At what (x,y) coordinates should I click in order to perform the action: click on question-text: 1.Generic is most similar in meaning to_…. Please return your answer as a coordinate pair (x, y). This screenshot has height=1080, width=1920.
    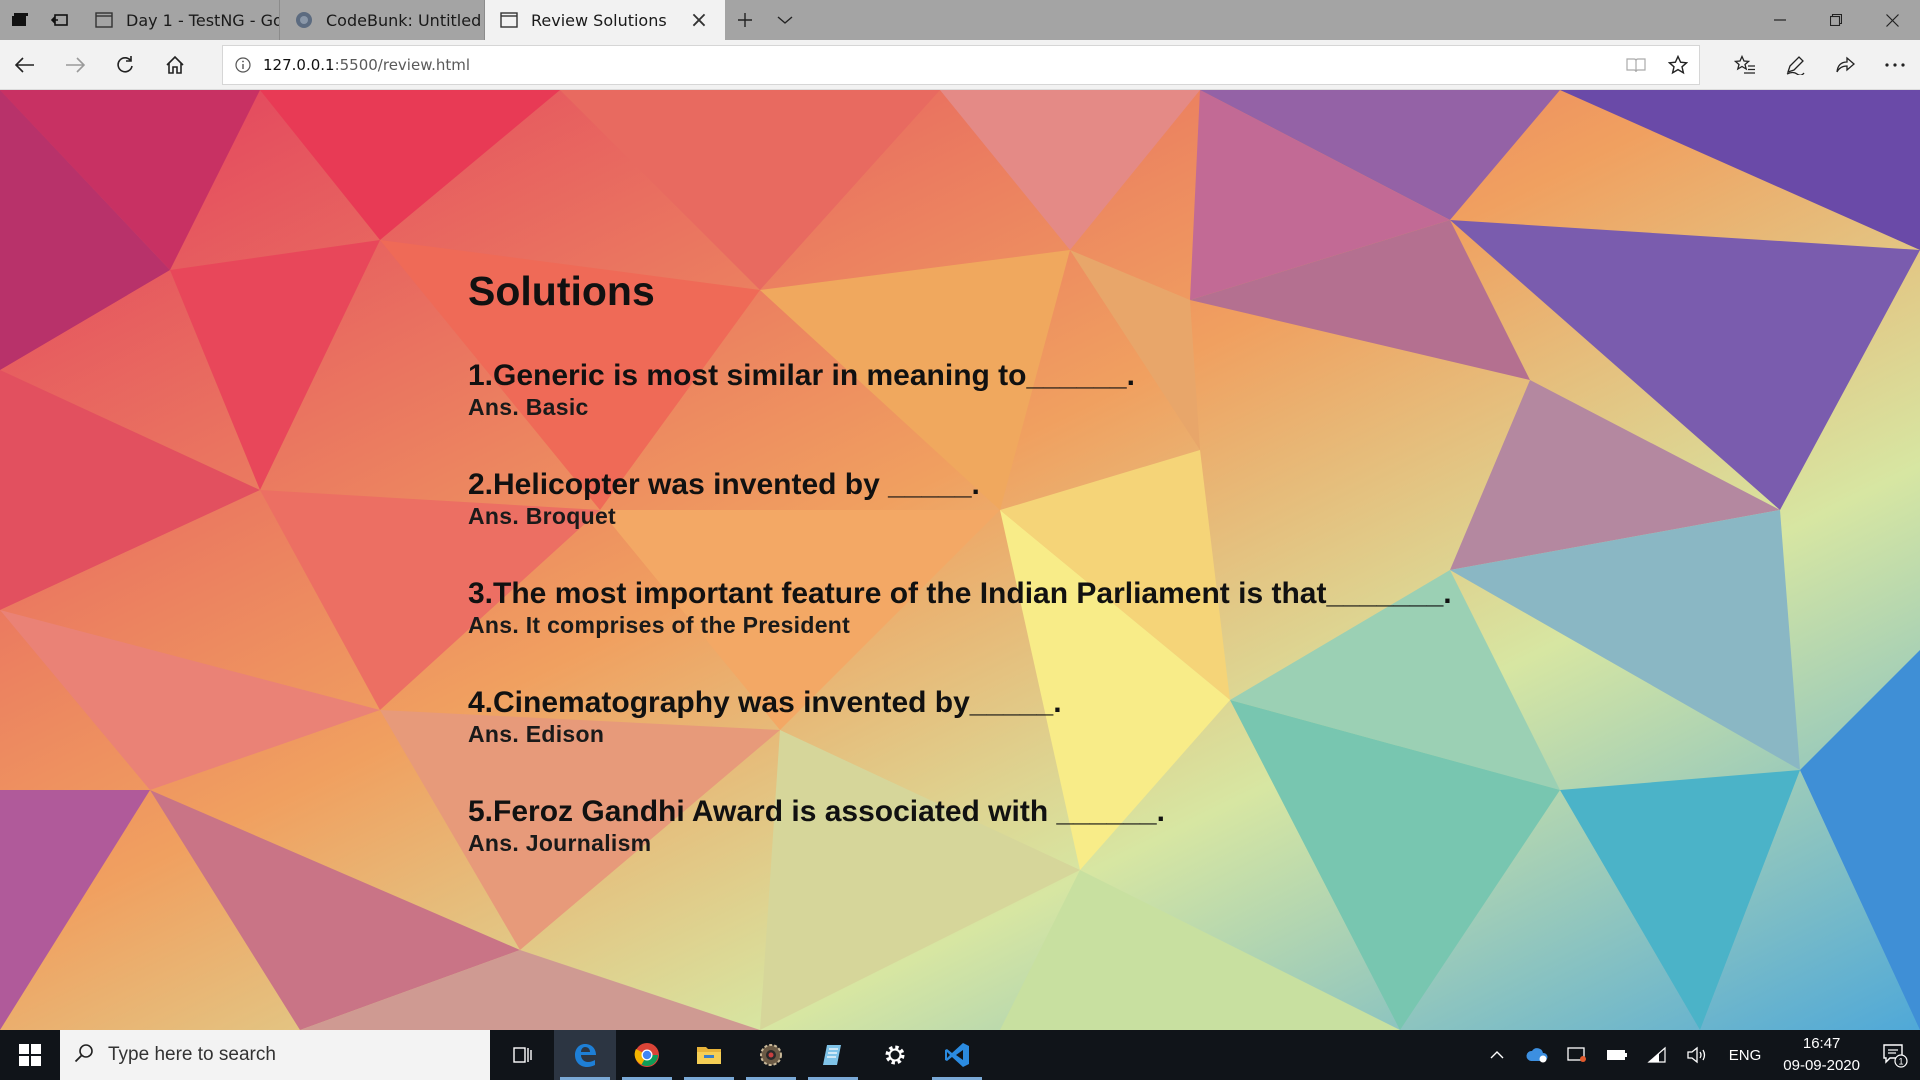
    Looking at the image, I should click on (801, 375).